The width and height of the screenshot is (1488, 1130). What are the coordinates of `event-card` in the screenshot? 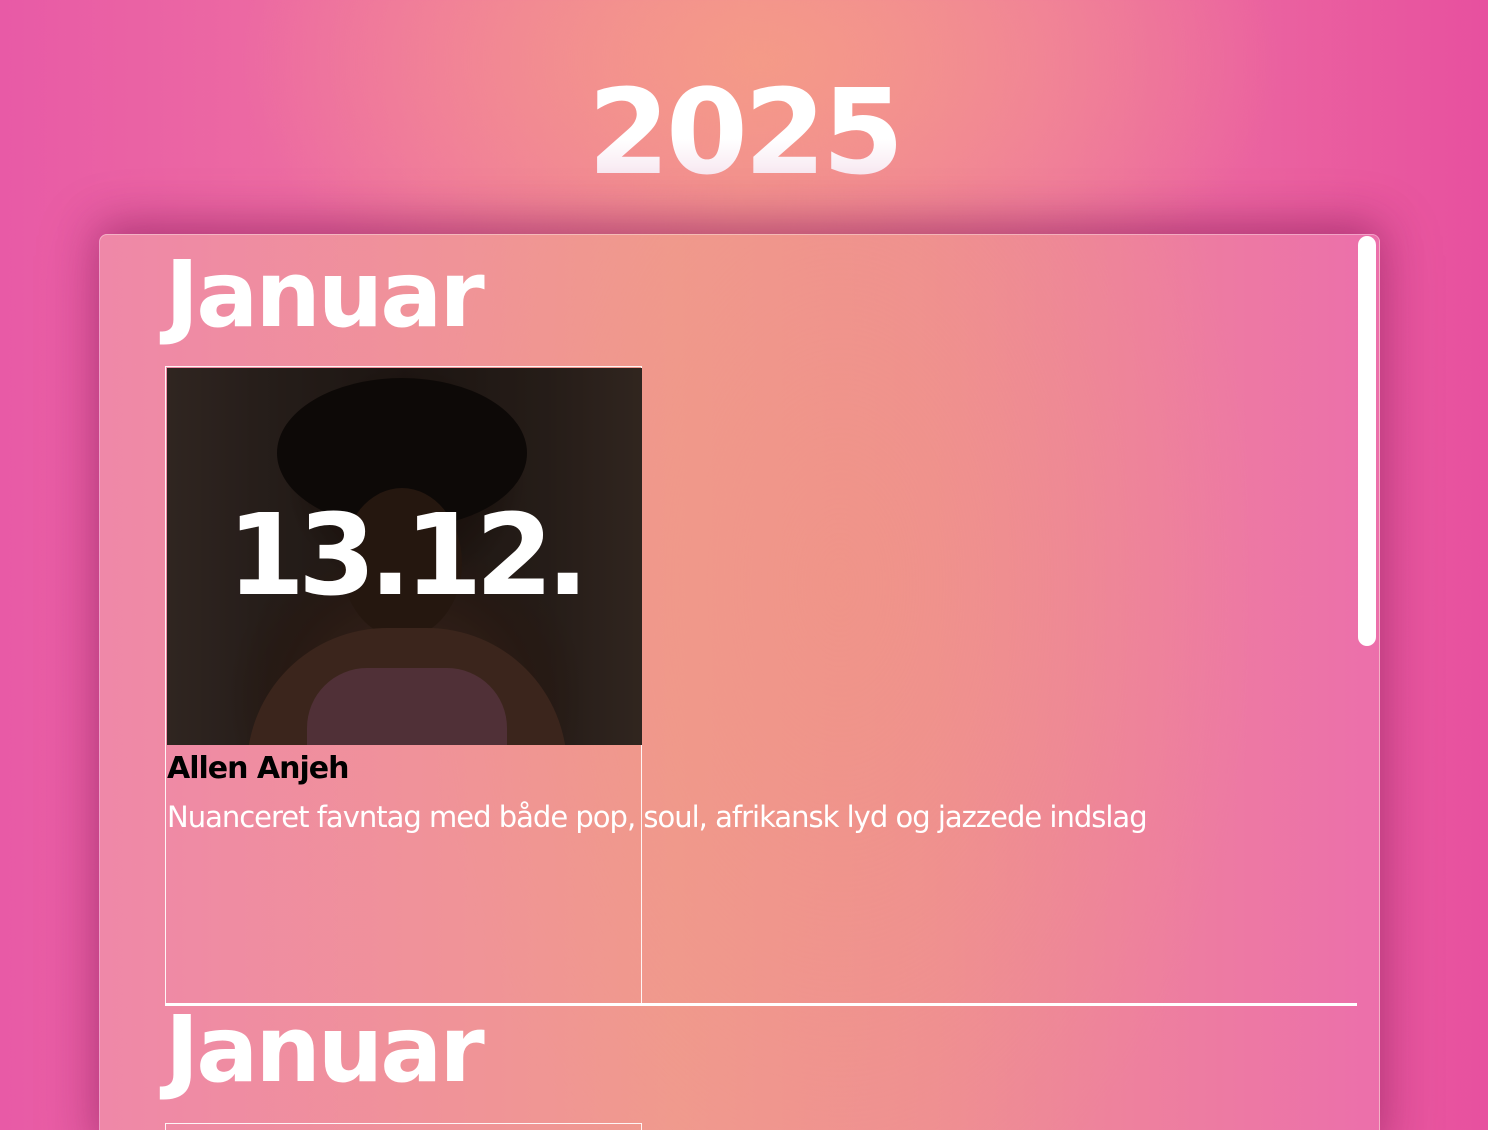 It's located at (403, 1126).